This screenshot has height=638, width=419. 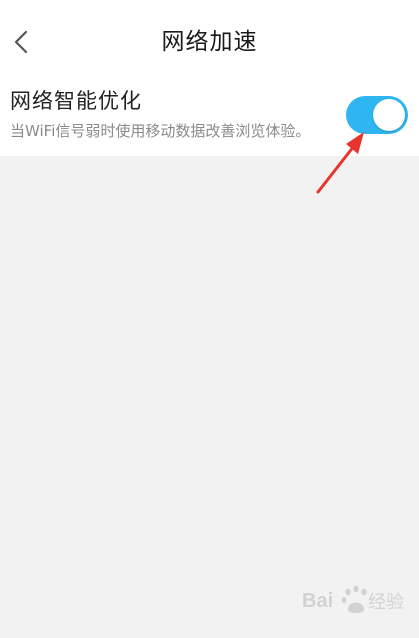 I want to click on svg-text: 经验, so click(x=386, y=602).